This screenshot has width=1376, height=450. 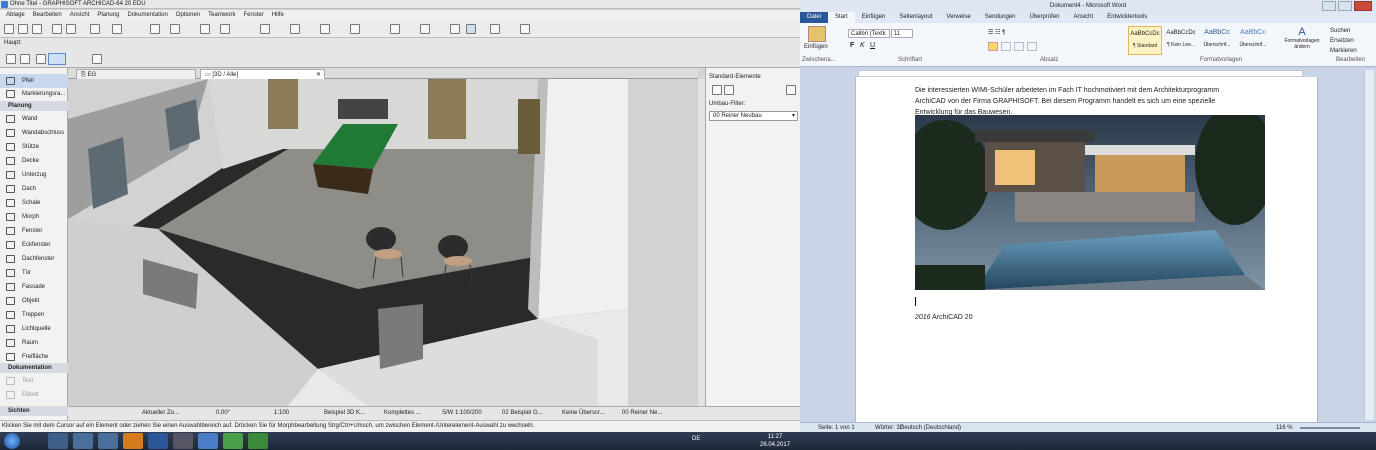 What do you see at coordinates (34, 315) in the screenshot?
I see `tool-treppen: Treppen` at bounding box center [34, 315].